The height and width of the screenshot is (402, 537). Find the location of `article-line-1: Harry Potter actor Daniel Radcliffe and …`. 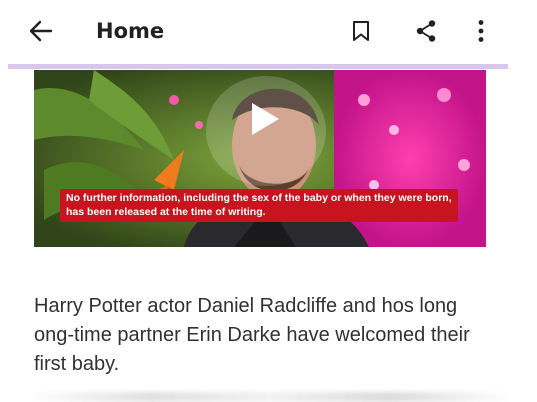

article-line-1: Harry Potter actor Daniel Radcliffe and … is located at coordinates (246, 306).